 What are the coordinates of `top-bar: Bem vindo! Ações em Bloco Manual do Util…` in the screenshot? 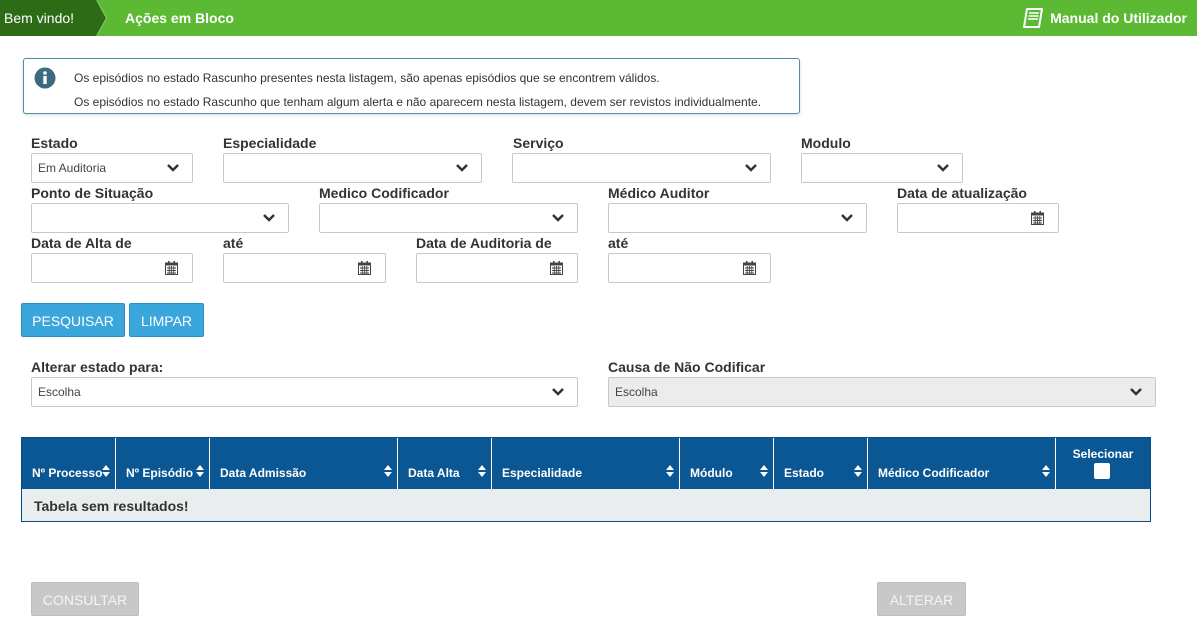 It's located at (598, 18).